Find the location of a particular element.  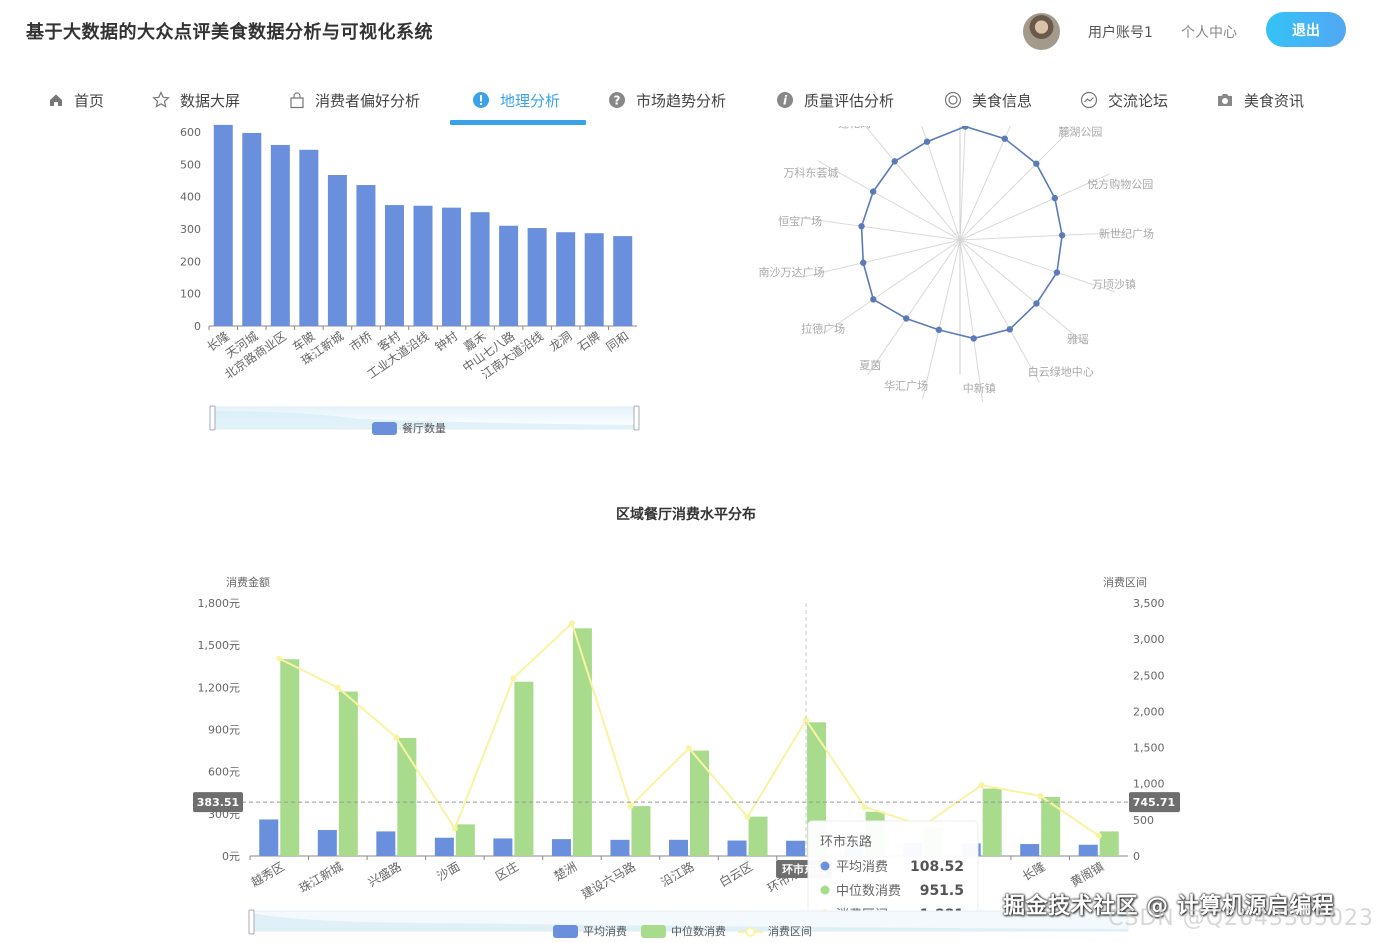

x-category-label: 沿江路 is located at coordinates (677, 874).